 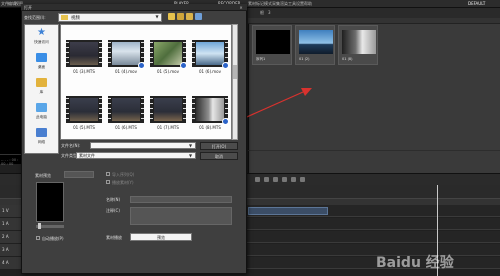 I want to click on filename-input, so click(x=143, y=145).